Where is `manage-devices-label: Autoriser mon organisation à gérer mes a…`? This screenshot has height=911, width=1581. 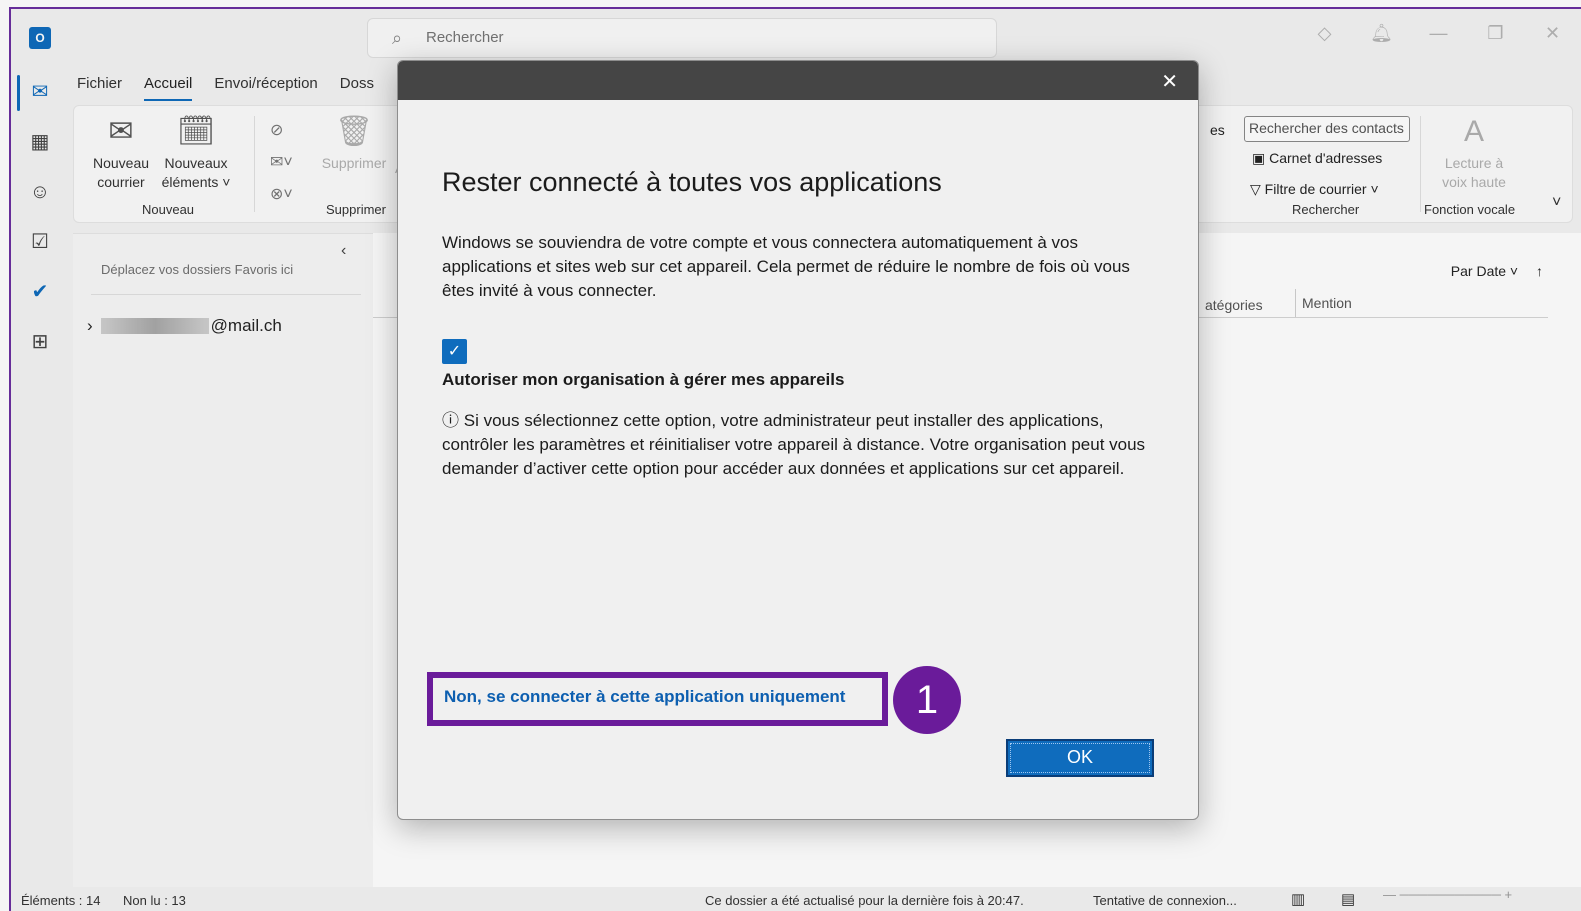 manage-devices-label: Autoriser mon organisation à gérer mes a… is located at coordinates (643, 379).